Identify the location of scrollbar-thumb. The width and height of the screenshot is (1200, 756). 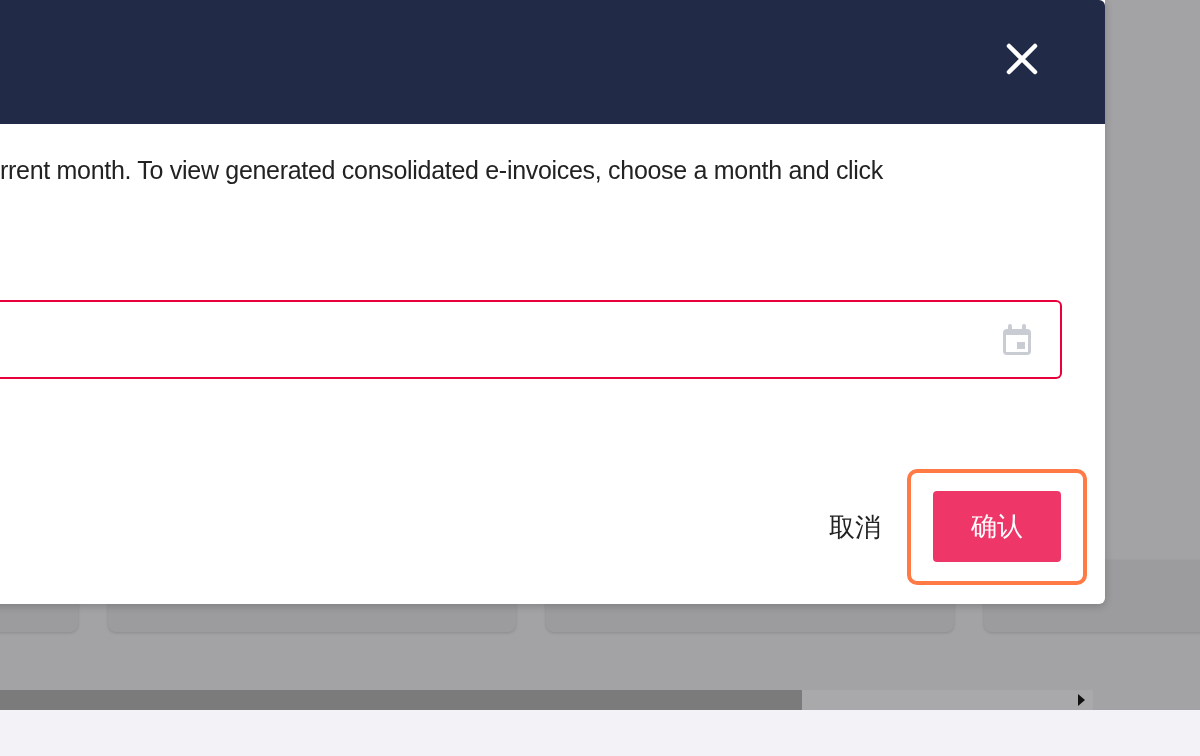
(401, 700).